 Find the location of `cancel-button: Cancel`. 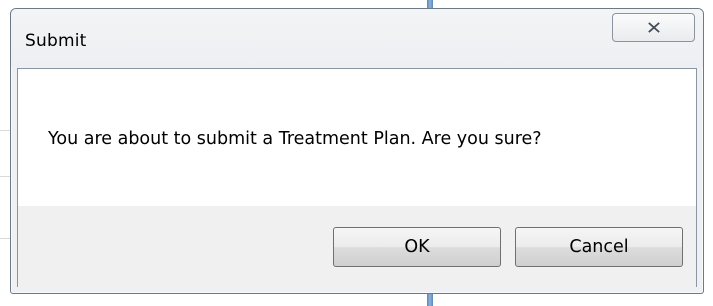

cancel-button: Cancel is located at coordinates (599, 247).